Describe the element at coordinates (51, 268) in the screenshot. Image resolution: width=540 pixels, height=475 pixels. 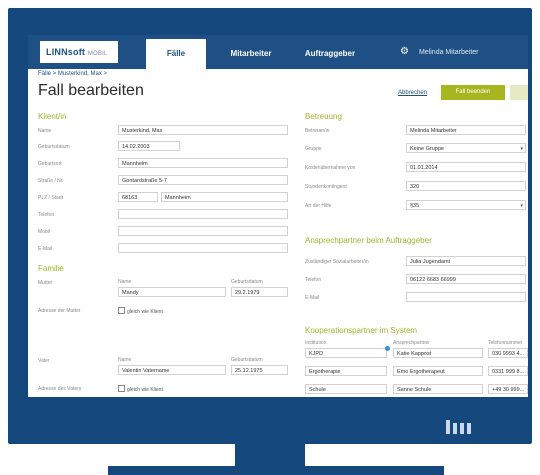
I see `section-familie-heading: Familie` at that location.